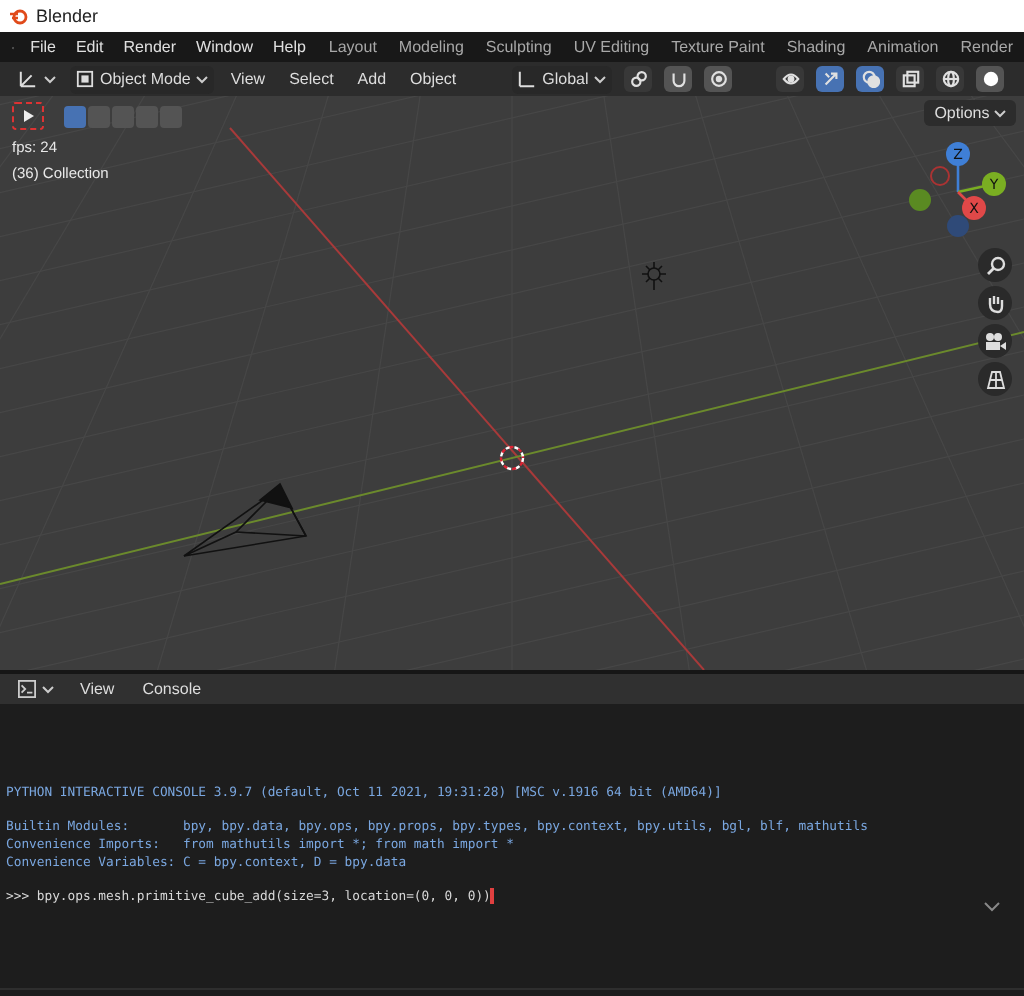 Image resolution: width=1024 pixels, height=996 pixels. I want to click on light-icon, so click(654, 276).